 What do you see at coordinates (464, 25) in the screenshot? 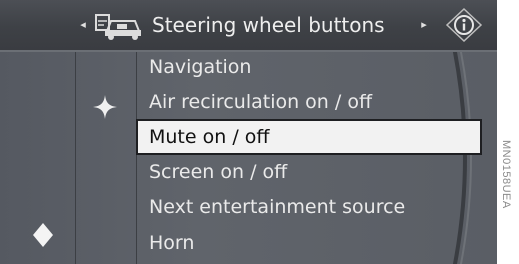
I see `info-icon` at bounding box center [464, 25].